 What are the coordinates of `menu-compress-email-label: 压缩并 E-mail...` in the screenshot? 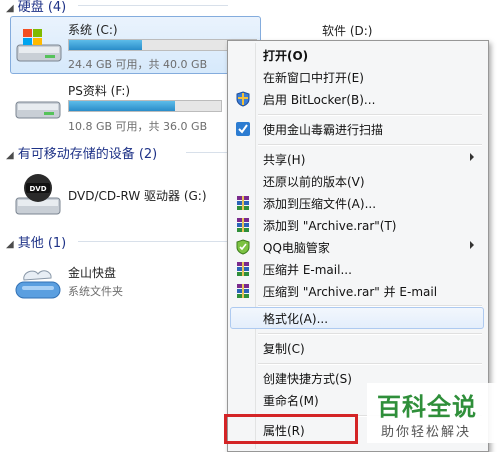 It's located at (307, 270).